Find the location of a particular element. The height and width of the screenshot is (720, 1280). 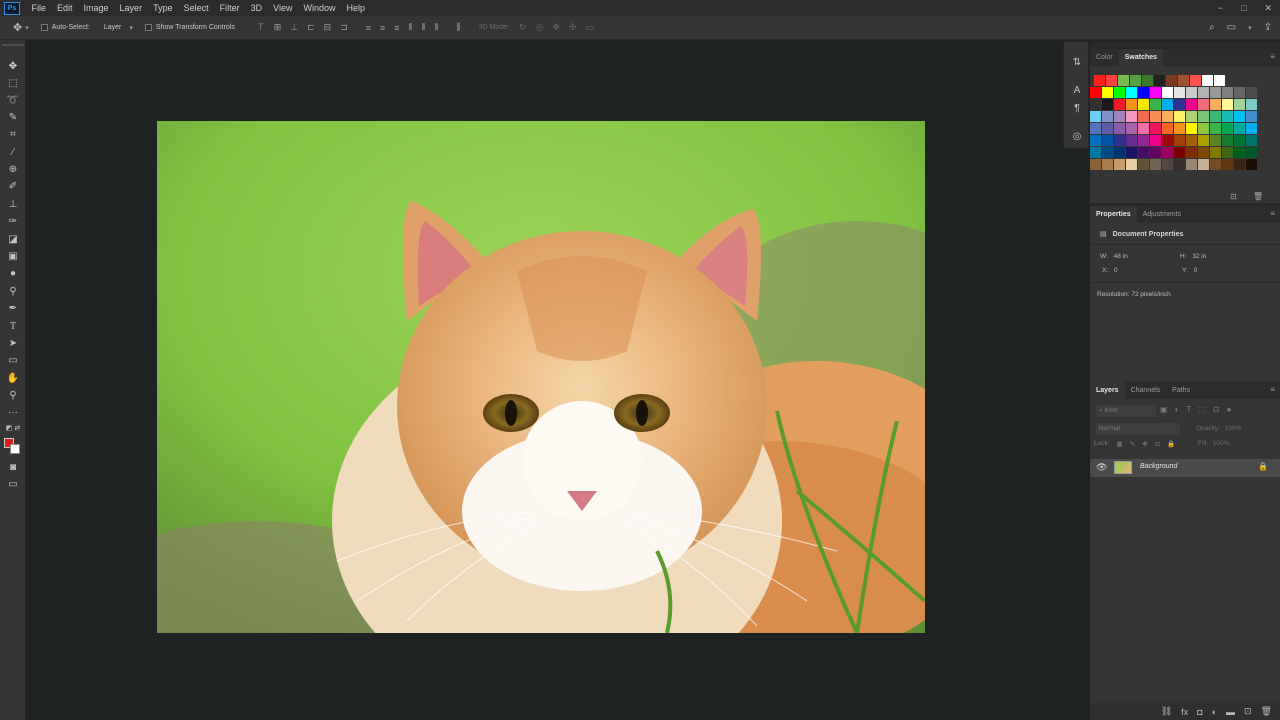

tab-adjustments: Adjustments is located at coordinates (1162, 214).